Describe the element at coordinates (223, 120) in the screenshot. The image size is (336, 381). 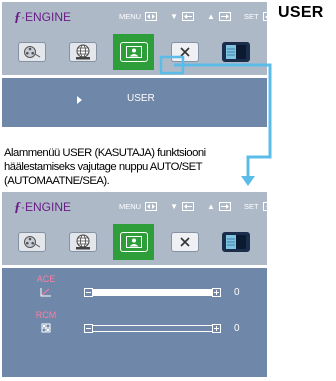
I see `connector-line` at that location.